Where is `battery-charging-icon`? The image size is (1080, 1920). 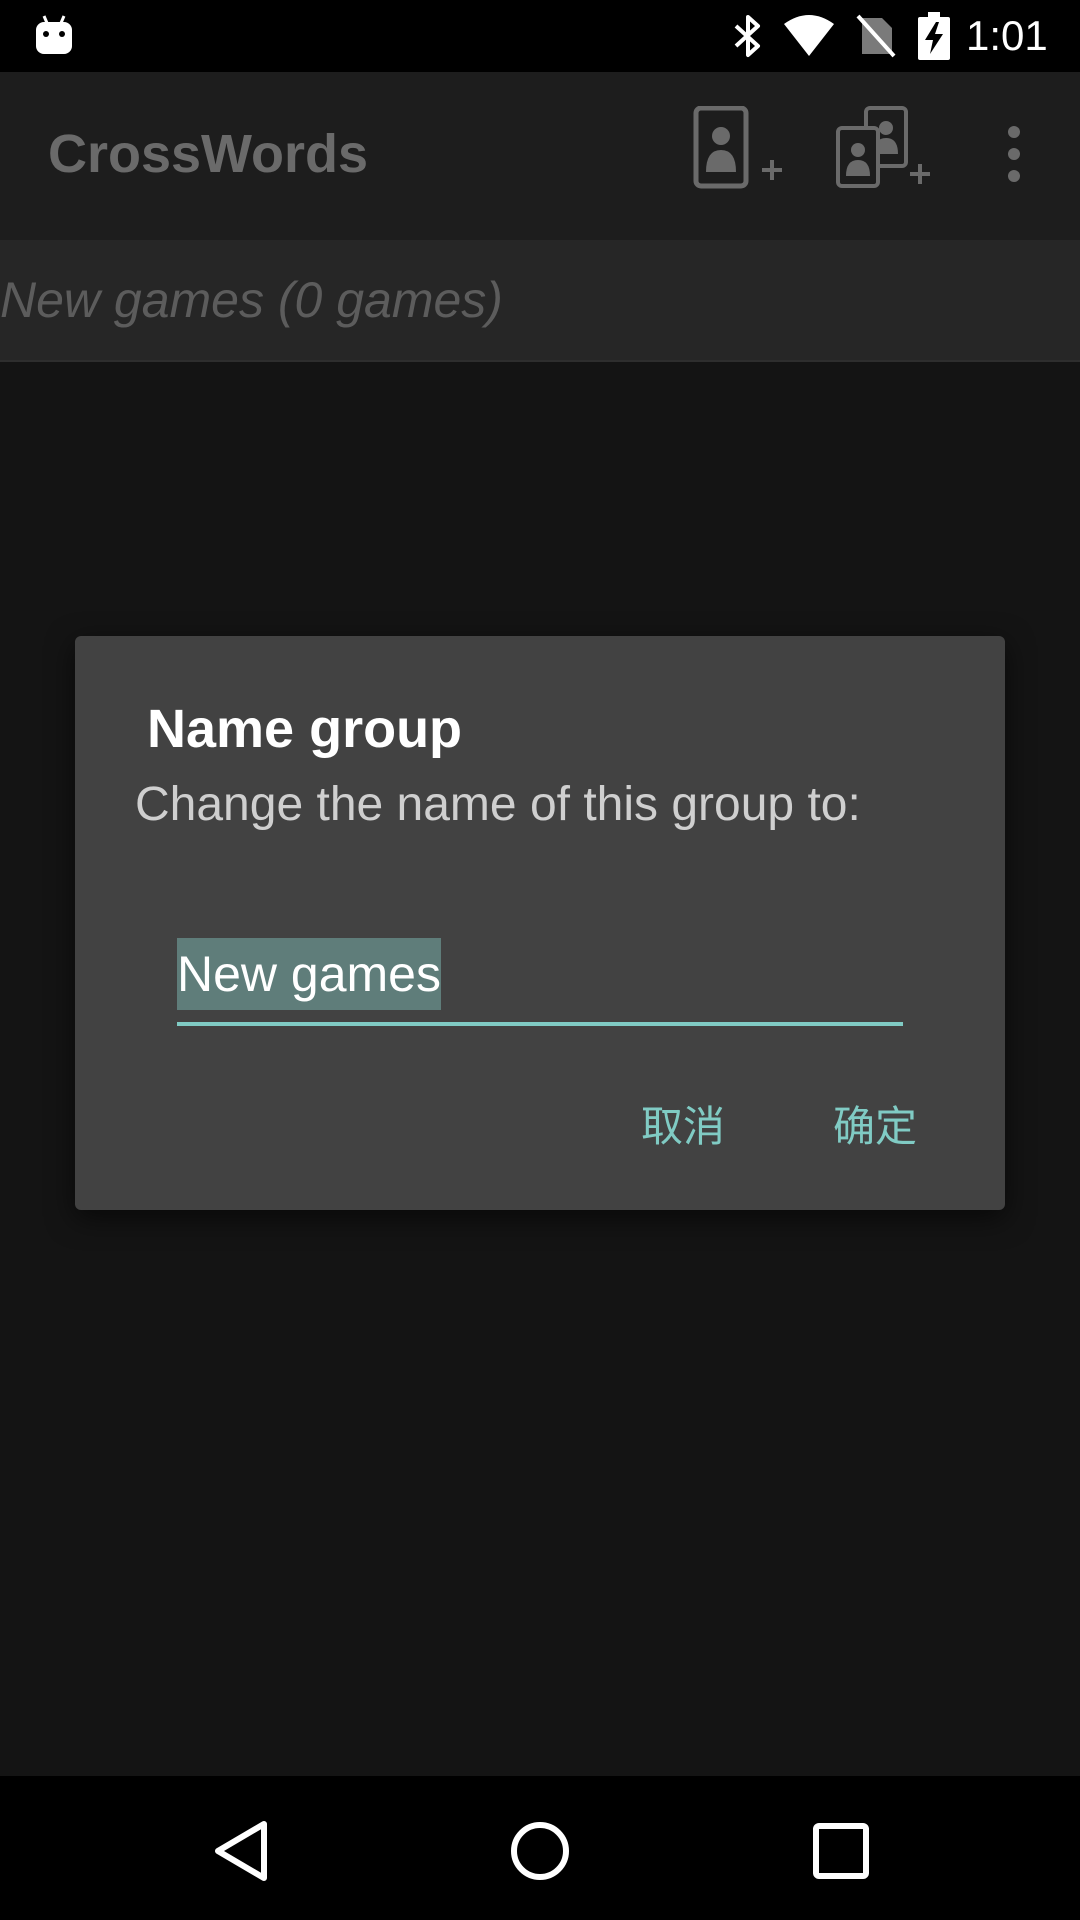
battery-charging-icon is located at coordinates (934, 36).